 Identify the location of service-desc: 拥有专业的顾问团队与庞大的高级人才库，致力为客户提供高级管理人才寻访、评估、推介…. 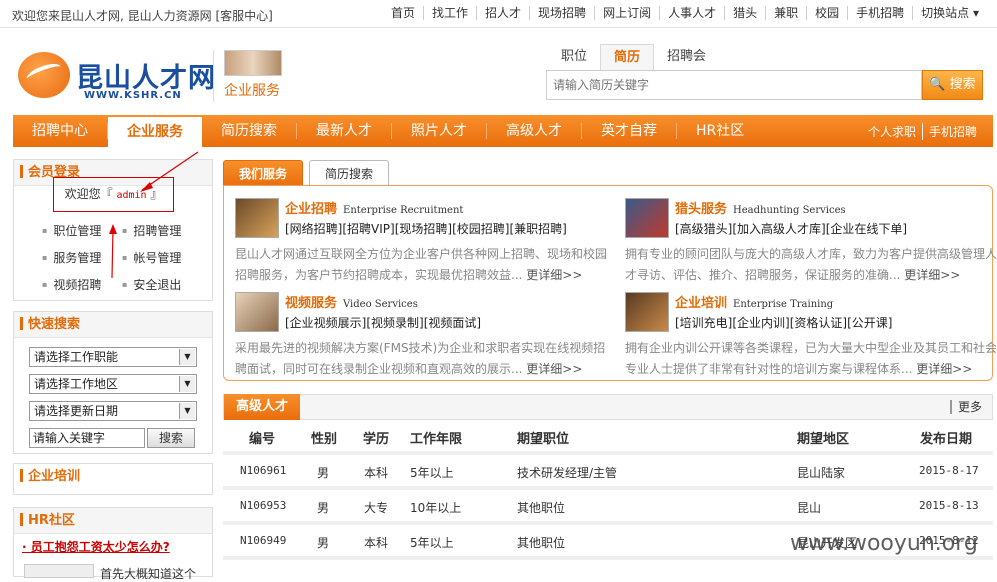
(811, 265).